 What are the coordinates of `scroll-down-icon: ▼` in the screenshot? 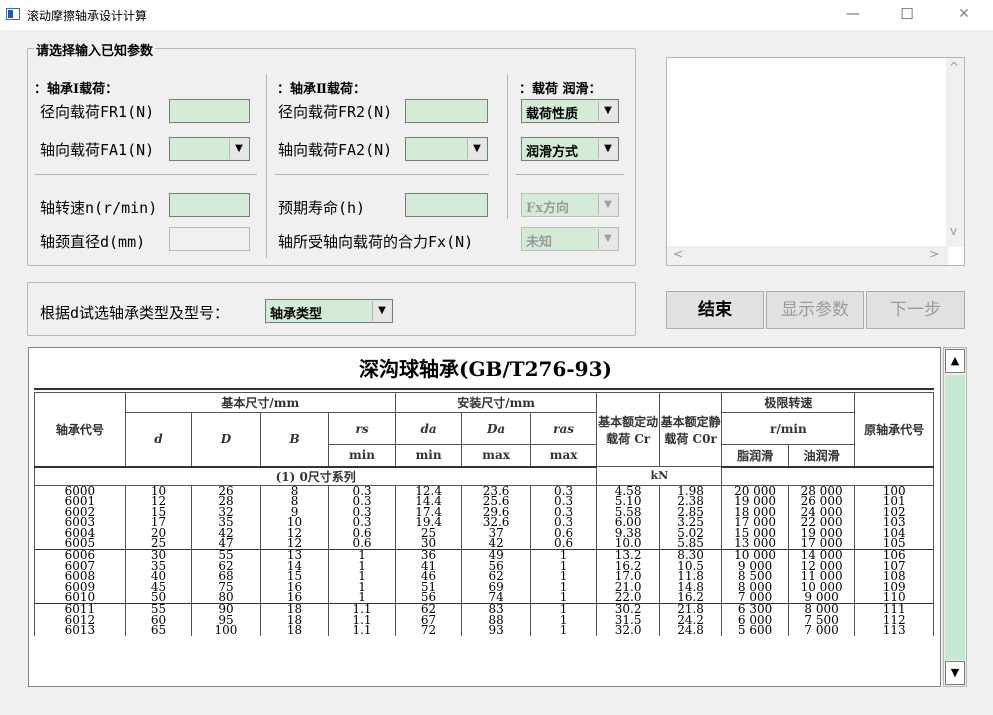 It's located at (955, 673).